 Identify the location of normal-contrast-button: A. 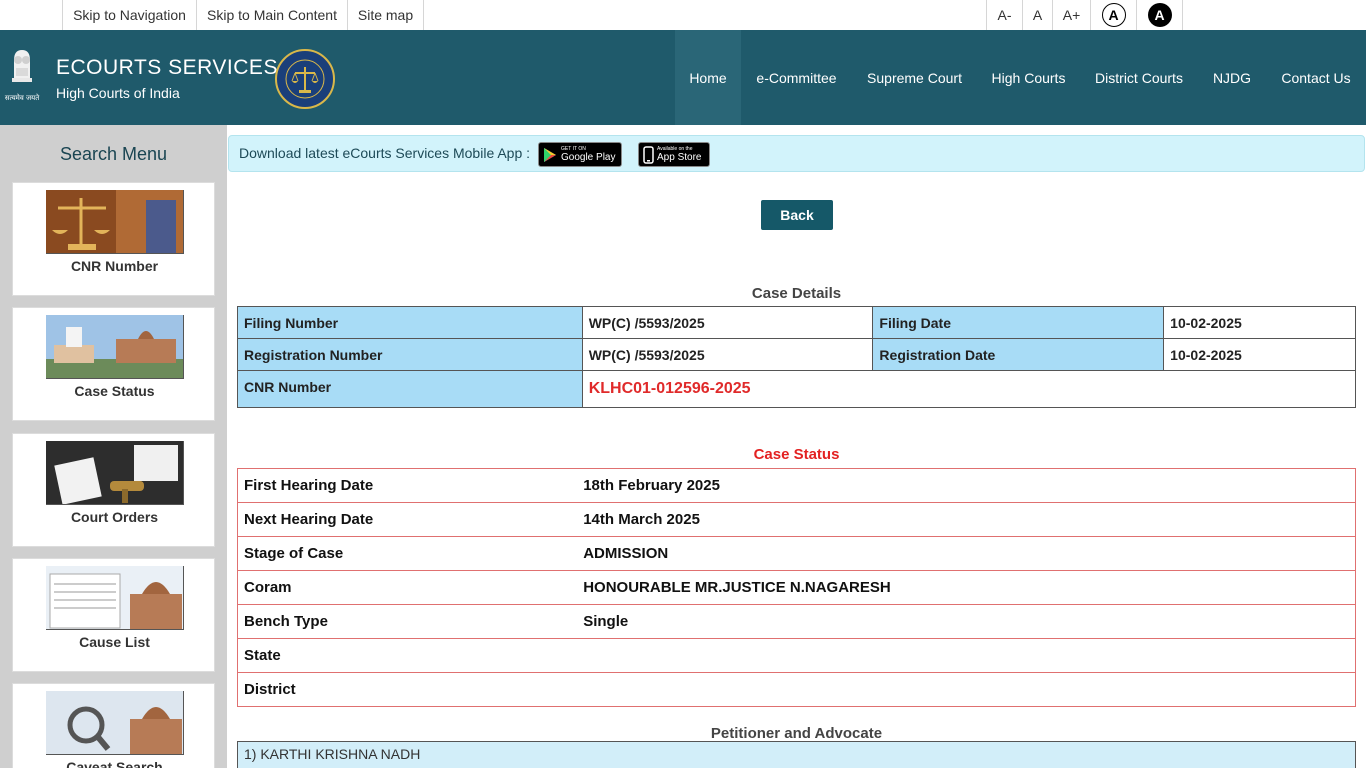
(1113, 15).